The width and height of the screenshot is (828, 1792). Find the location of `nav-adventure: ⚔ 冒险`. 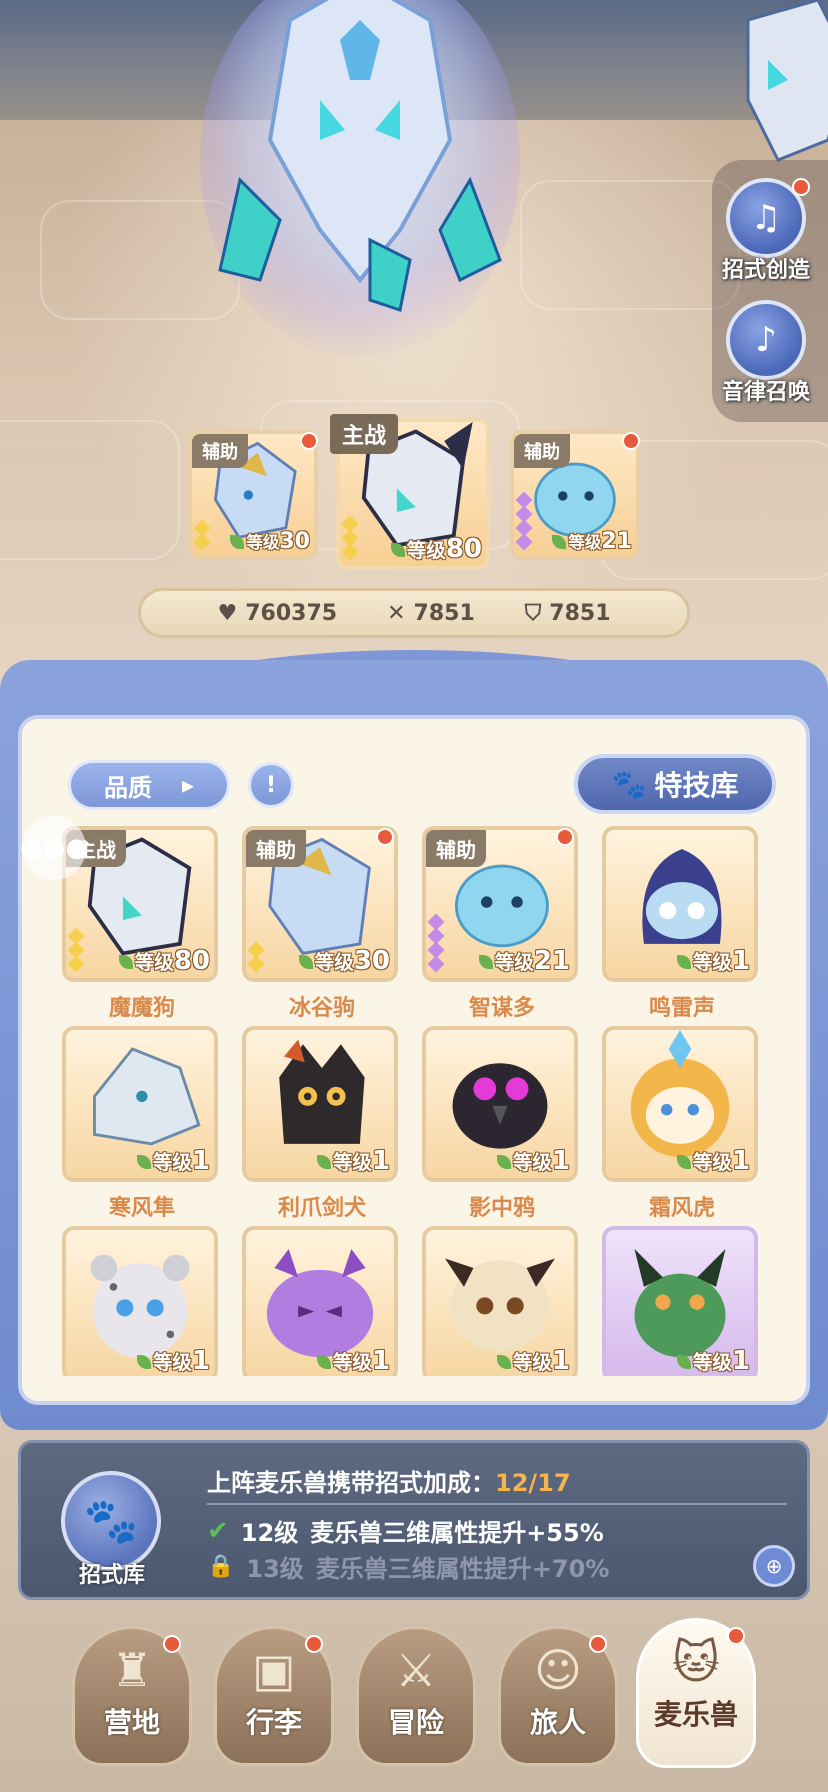

nav-adventure: ⚔ 冒险 is located at coordinates (416, 1696).